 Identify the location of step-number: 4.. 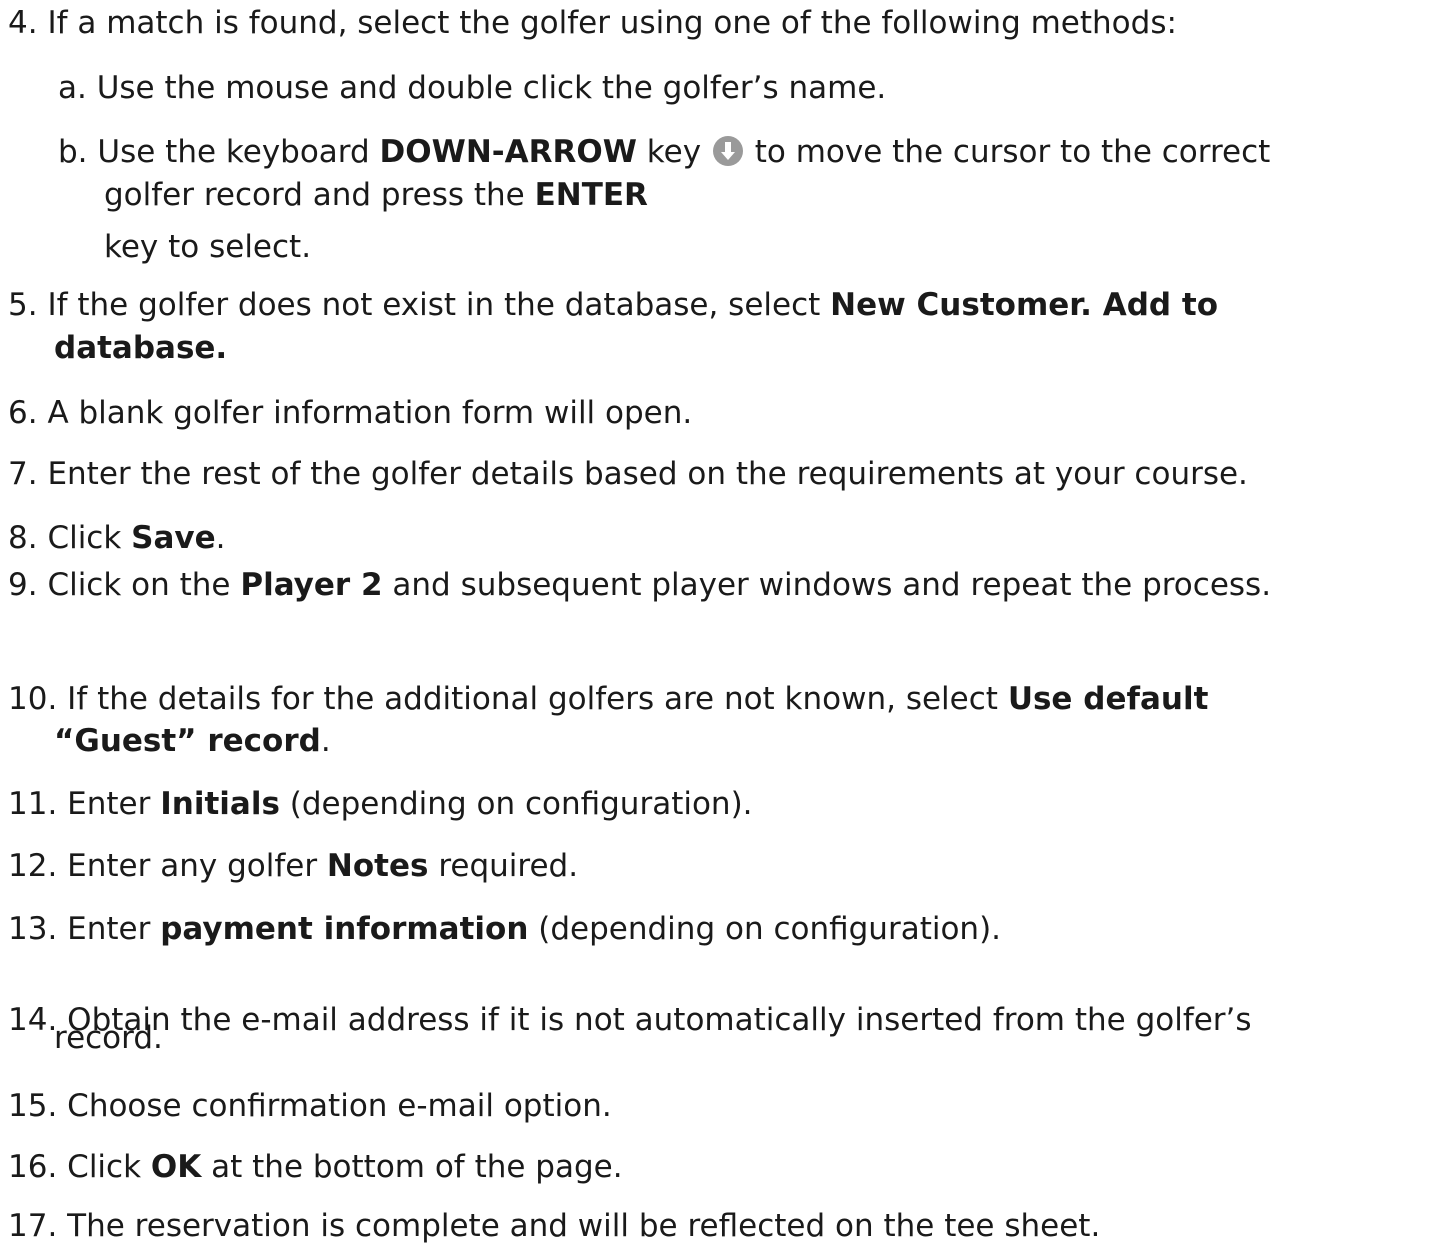
(23, 23).